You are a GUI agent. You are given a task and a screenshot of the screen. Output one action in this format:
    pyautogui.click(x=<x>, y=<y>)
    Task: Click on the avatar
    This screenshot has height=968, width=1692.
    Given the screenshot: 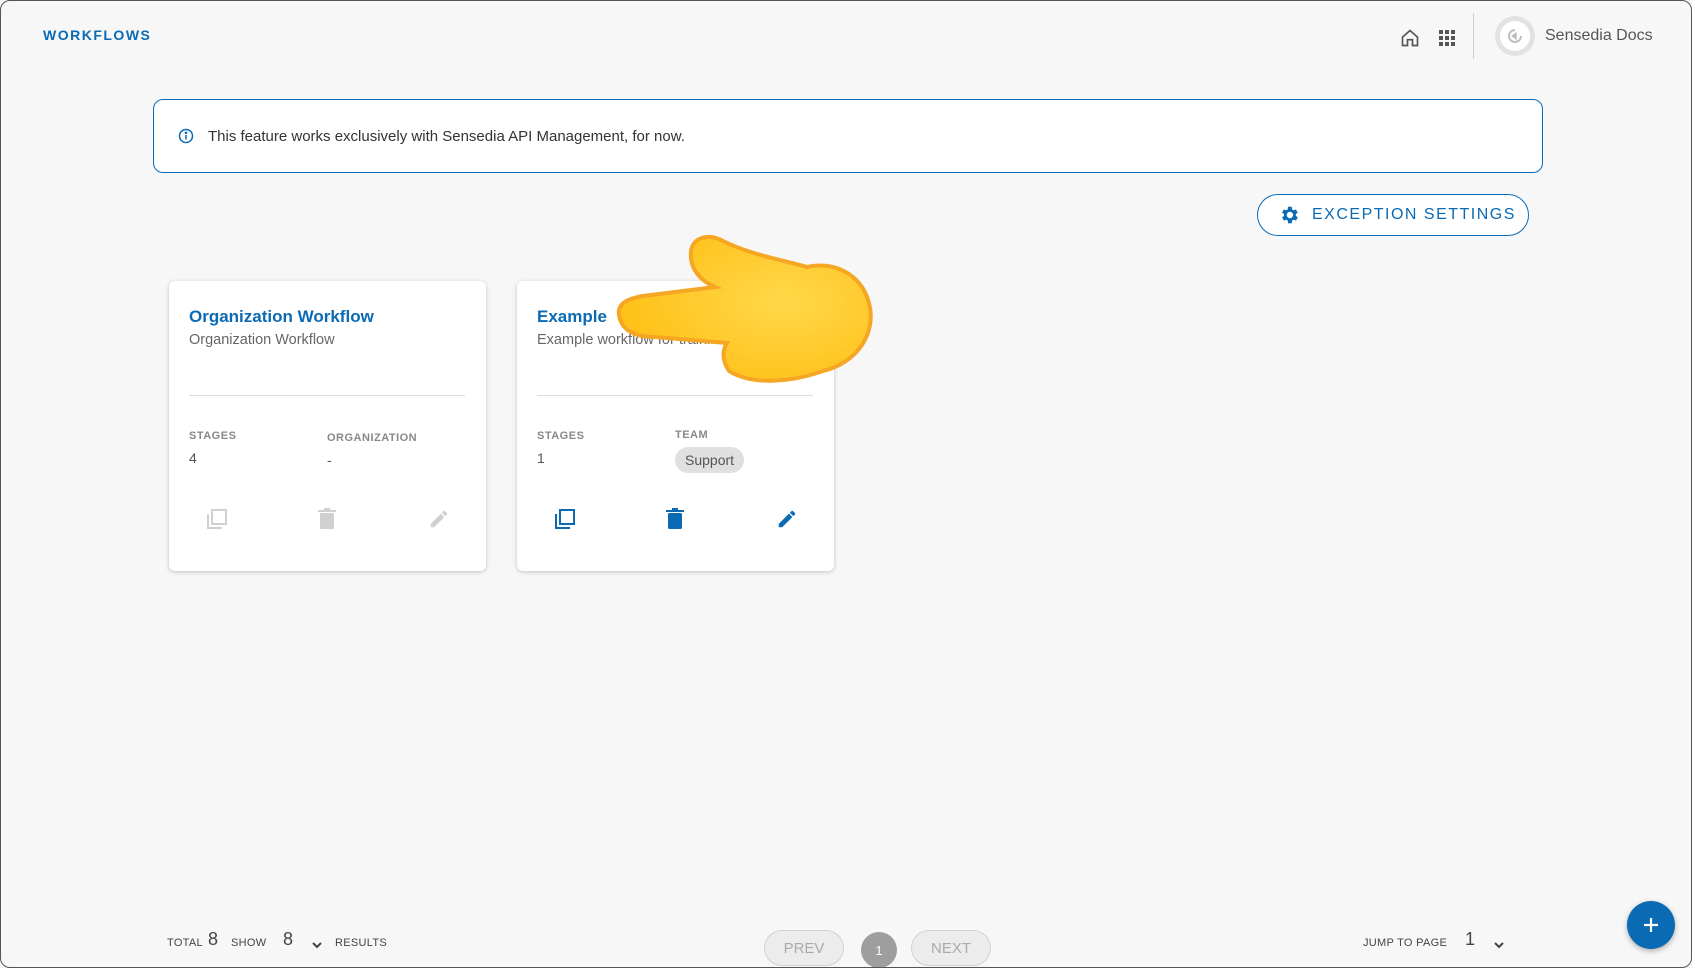 What is the action you would take?
    pyautogui.click(x=1515, y=36)
    